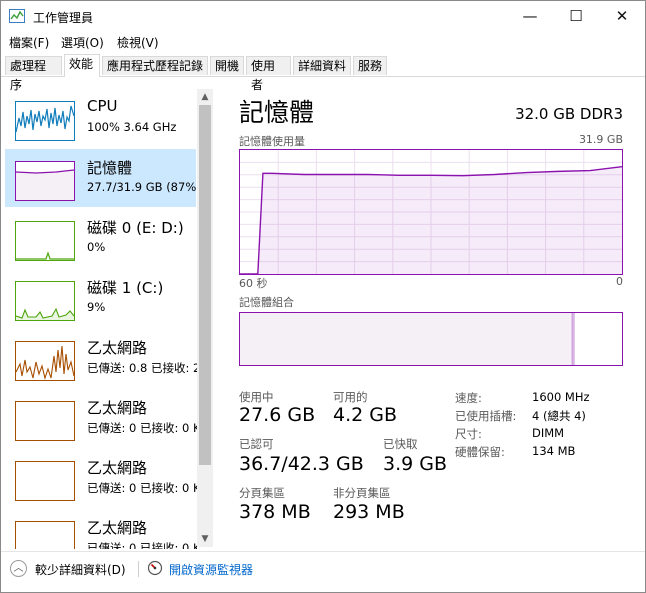  What do you see at coordinates (468, 398) in the screenshot?
I see `speed-label: 速度:` at bounding box center [468, 398].